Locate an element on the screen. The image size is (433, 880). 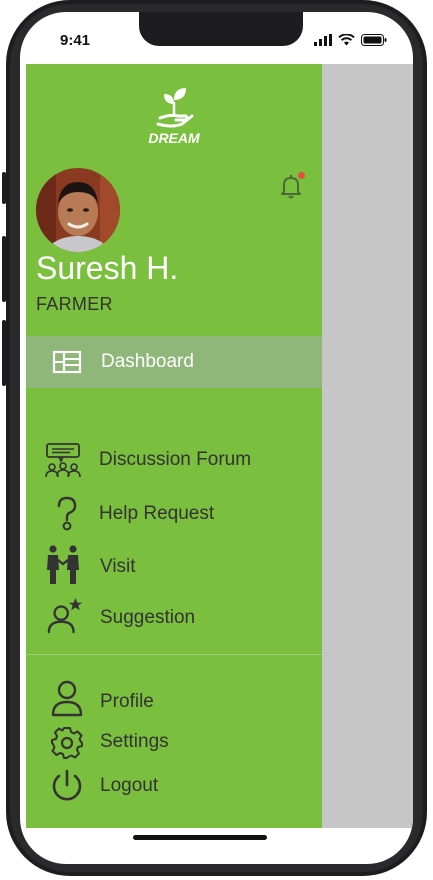
nav-label-discussion-forum: Discussion Forum is located at coordinates (175, 459).